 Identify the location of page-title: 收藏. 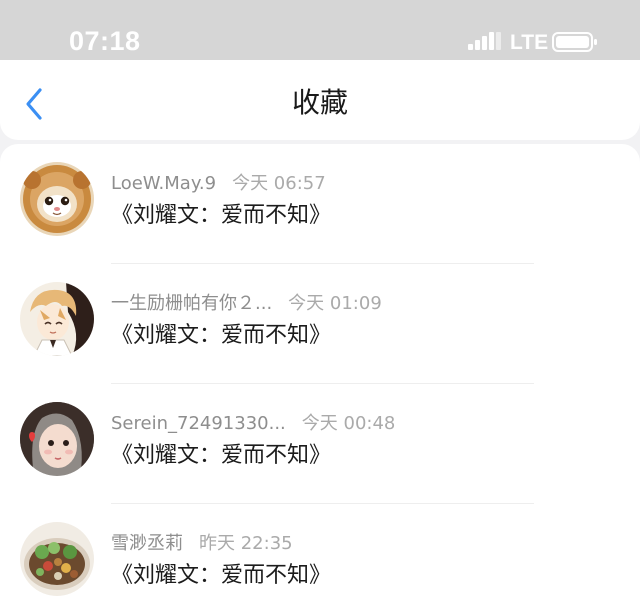
(319, 102).